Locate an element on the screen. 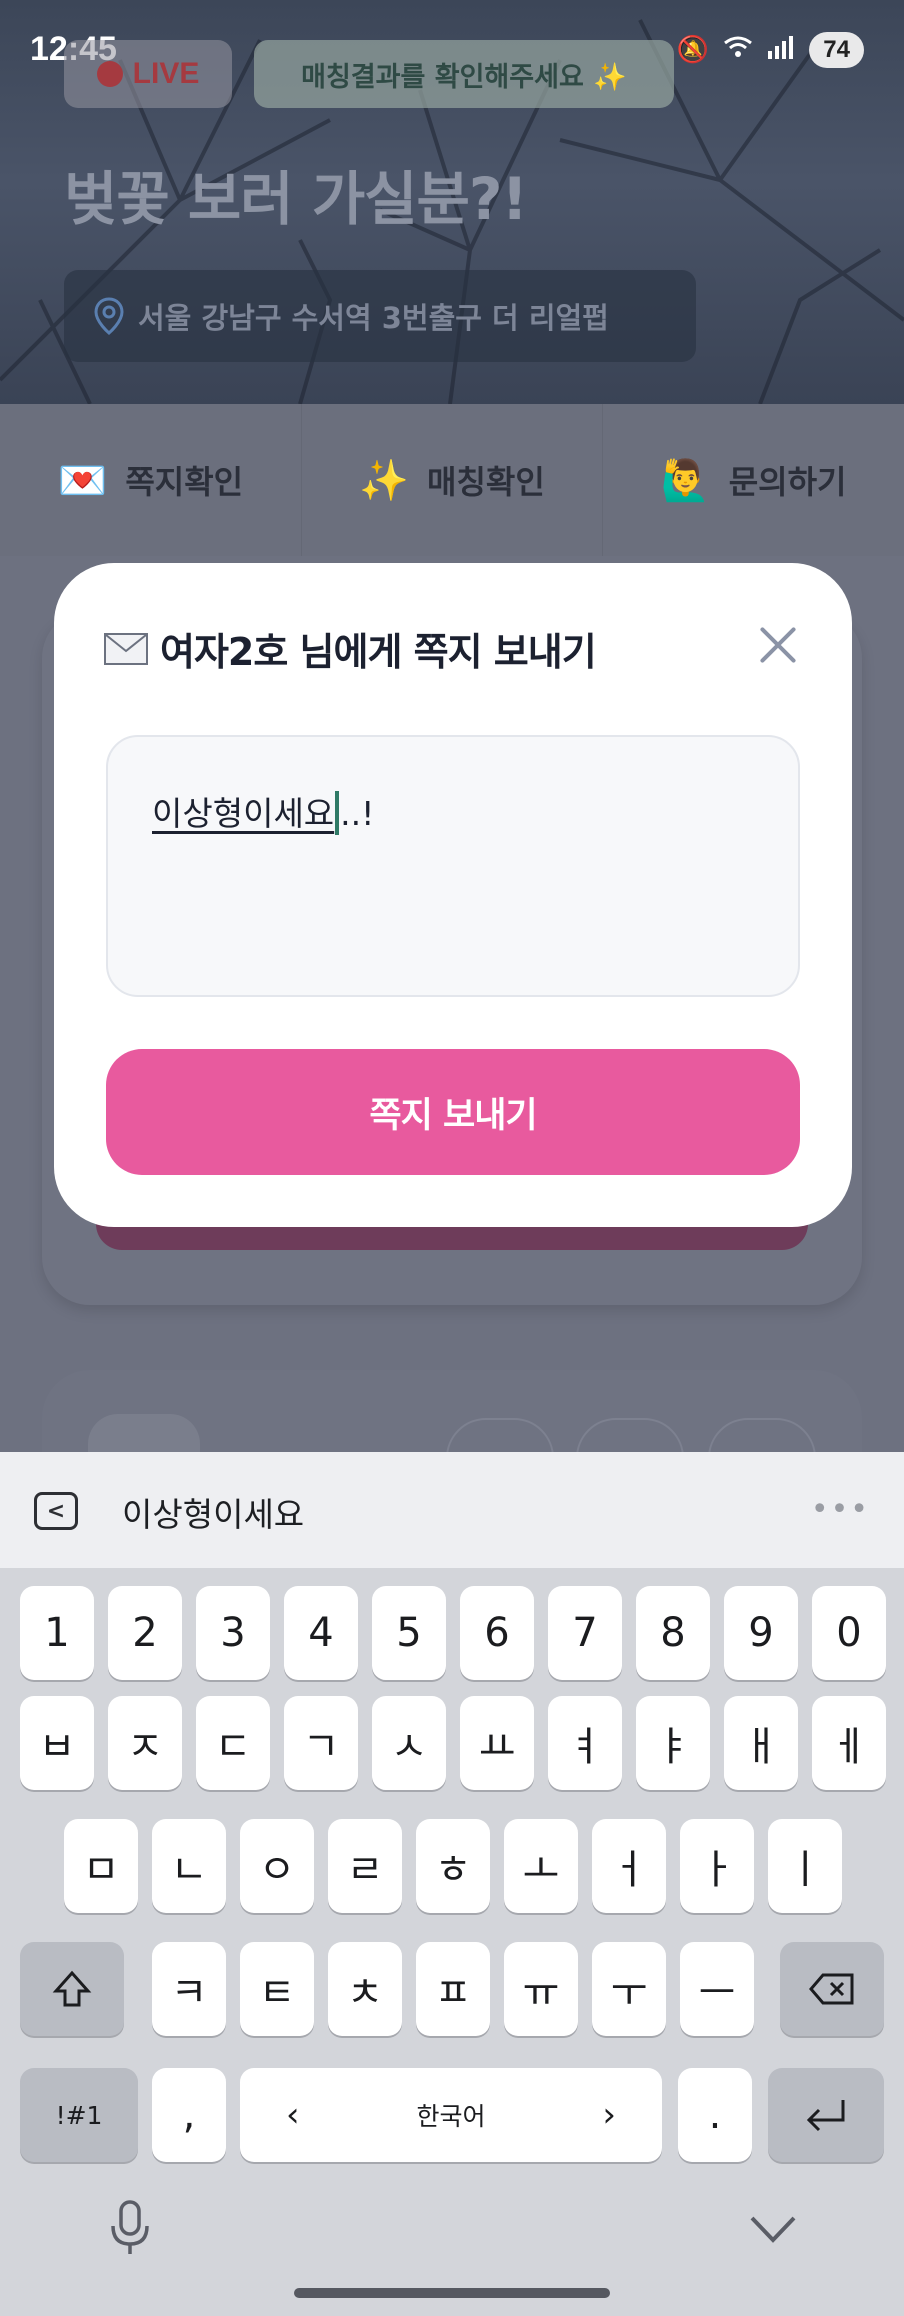 Image resolution: width=904 pixels, height=2316 pixels. key-number: 4 is located at coordinates (321, 1633).